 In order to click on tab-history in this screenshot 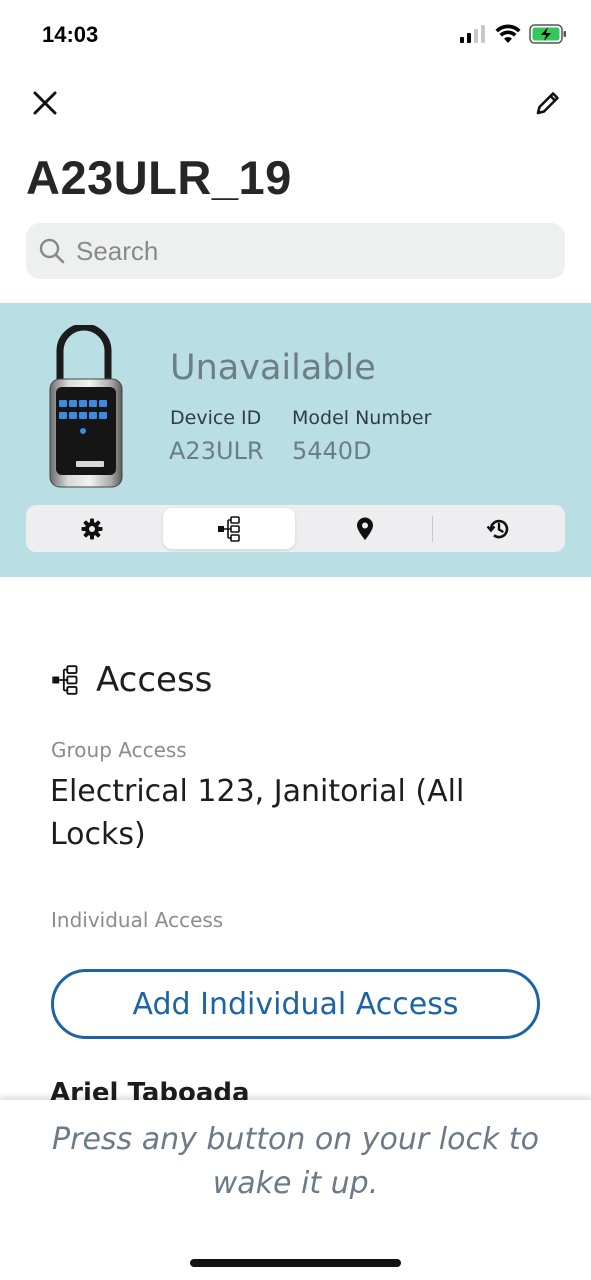, I will do `click(499, 528)`.